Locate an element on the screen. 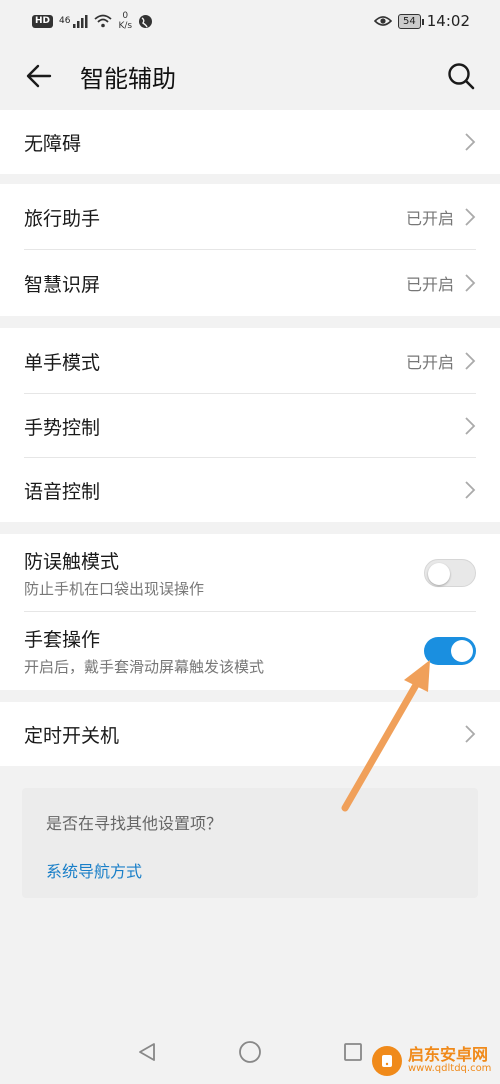 This screenshot has width=500, height=1084. watermark-logo-icon is located at coordinates (387, 1061).